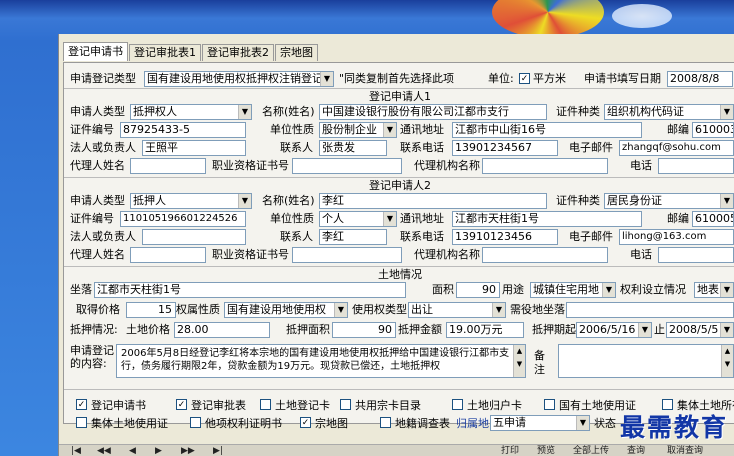 The image size is (734, 456). Describe the element at coordinates (194, 237) in the screenshot. I see `app2-legal-field` at that location.